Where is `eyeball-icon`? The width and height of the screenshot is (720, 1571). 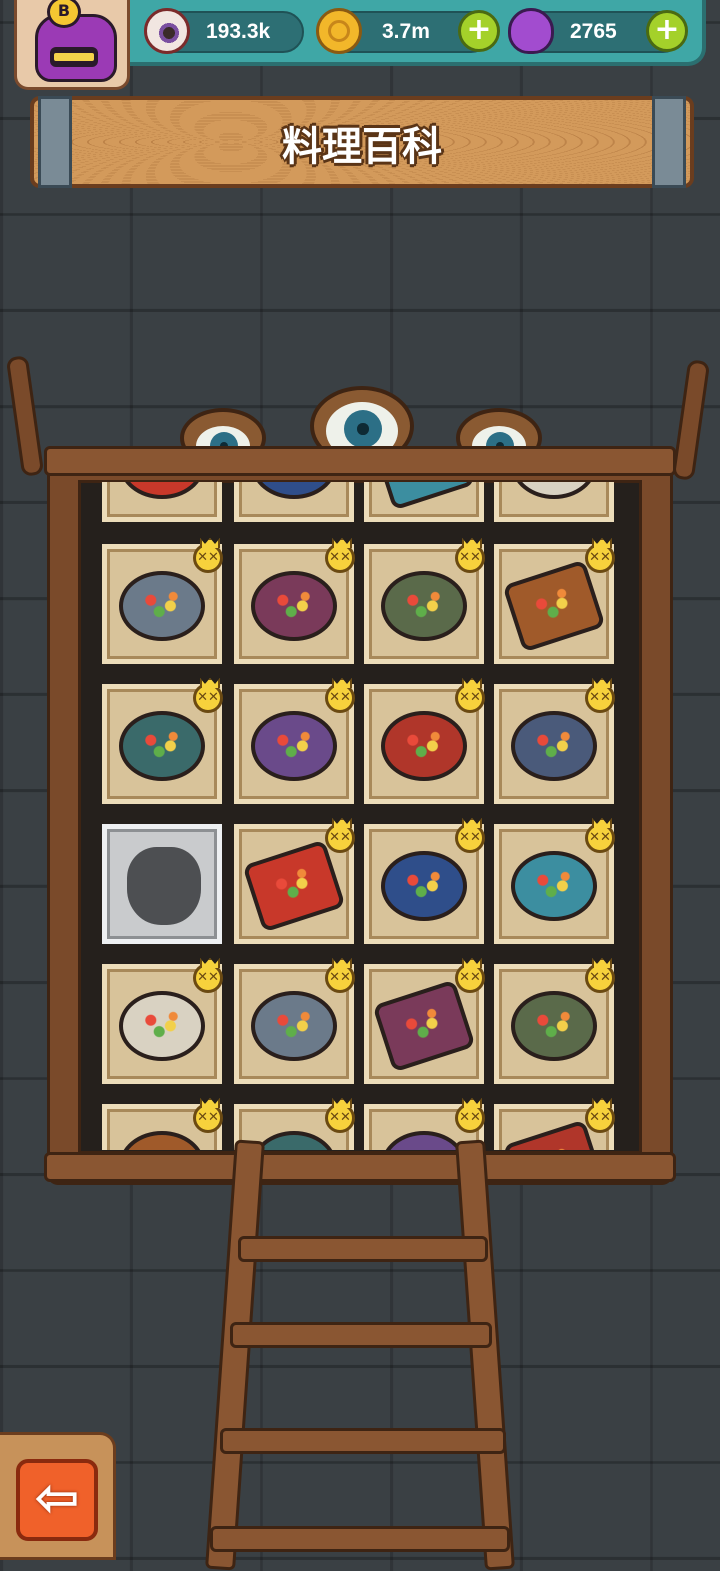
eyeball-icon is located at coordinates (167, 31).